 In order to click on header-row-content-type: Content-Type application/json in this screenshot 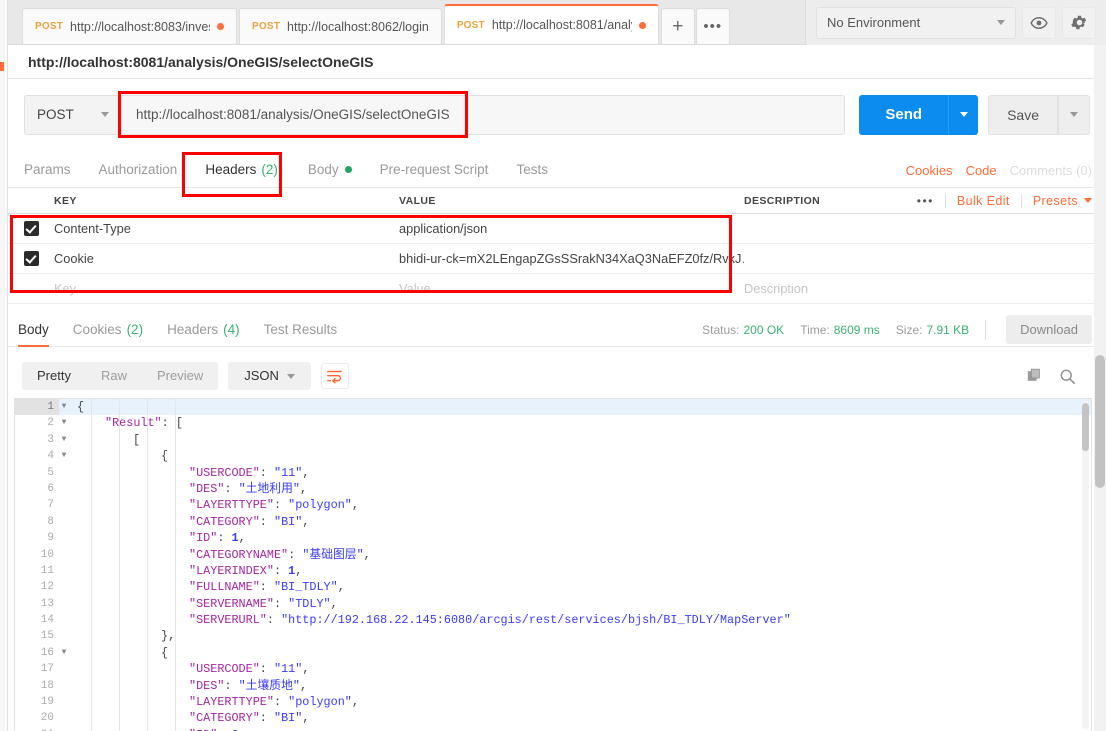, I will do `click(557, 229)`.